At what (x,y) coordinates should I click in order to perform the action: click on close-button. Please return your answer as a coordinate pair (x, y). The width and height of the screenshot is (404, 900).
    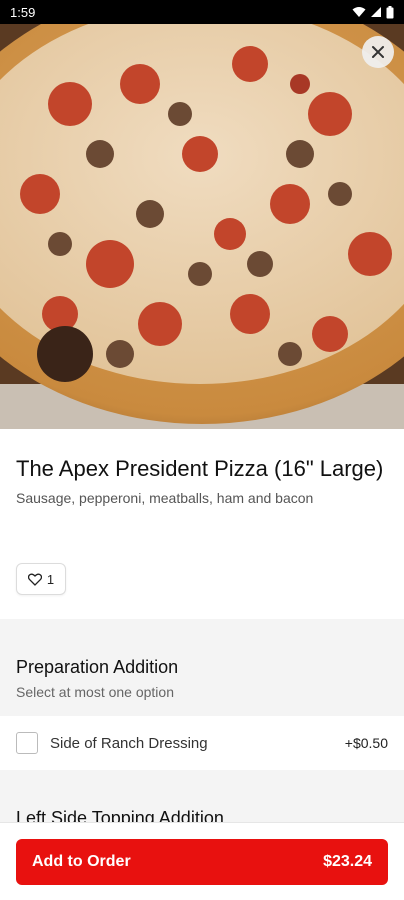
    Looking at the image, I should click on (378, 52).